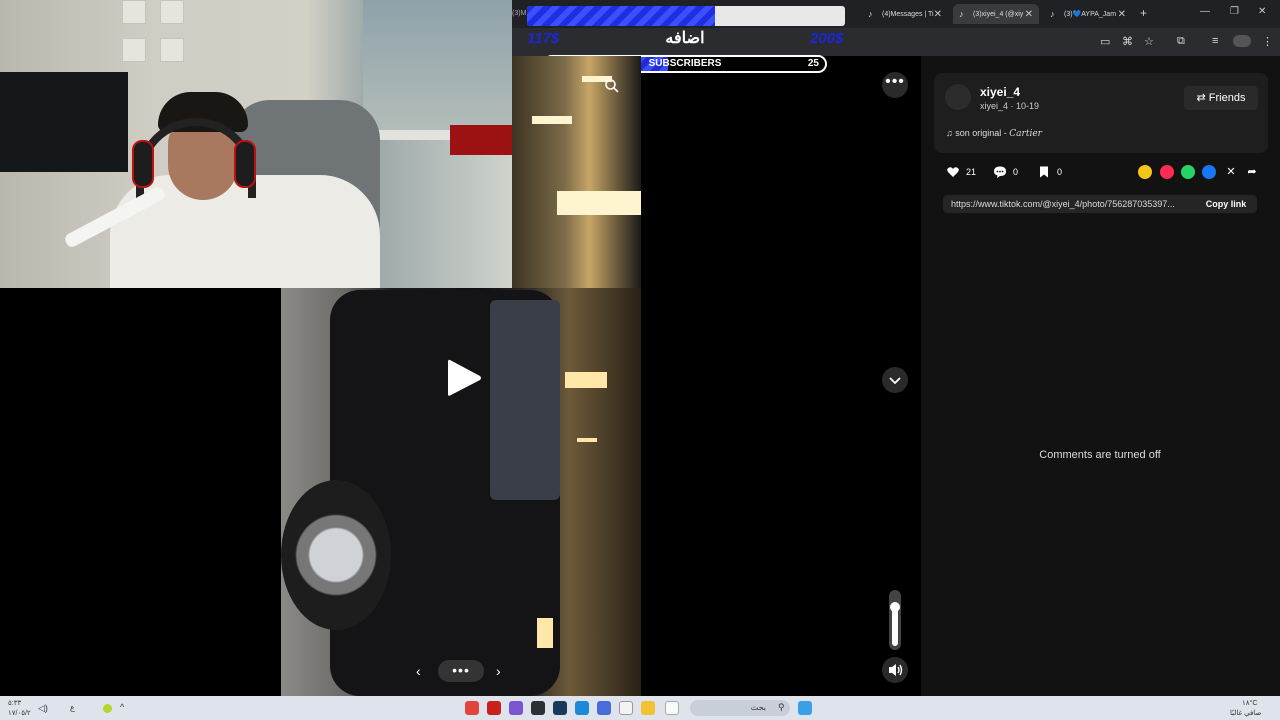 The width and height of the screenshot is (1280, 720). Describe the element at coordinates (494, 708) in the screenshot. I see `recorder-icon` at that location.